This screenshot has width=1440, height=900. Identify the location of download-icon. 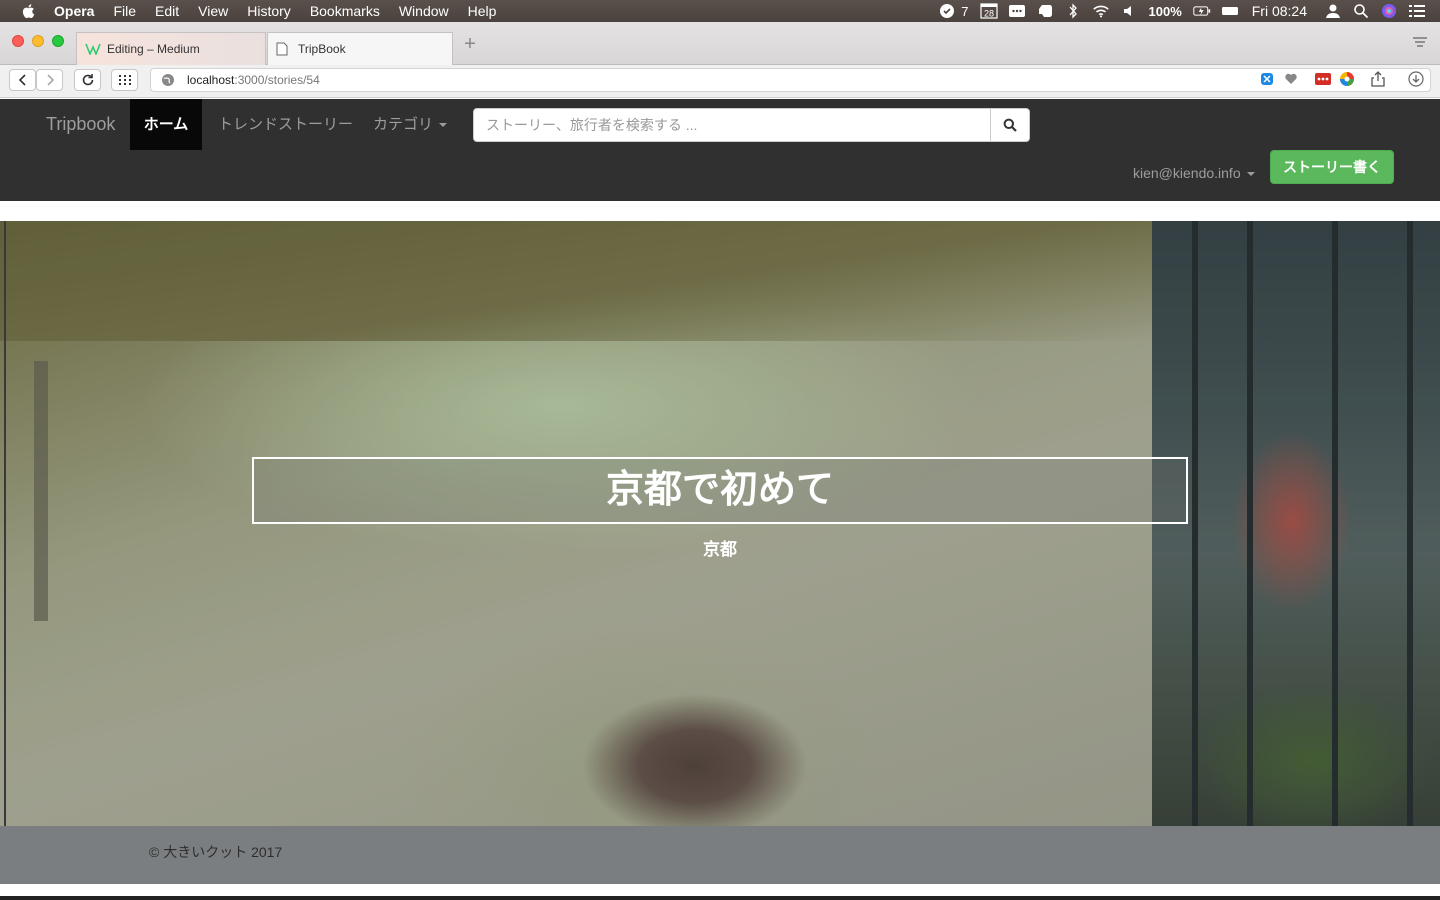
(1416, 79).